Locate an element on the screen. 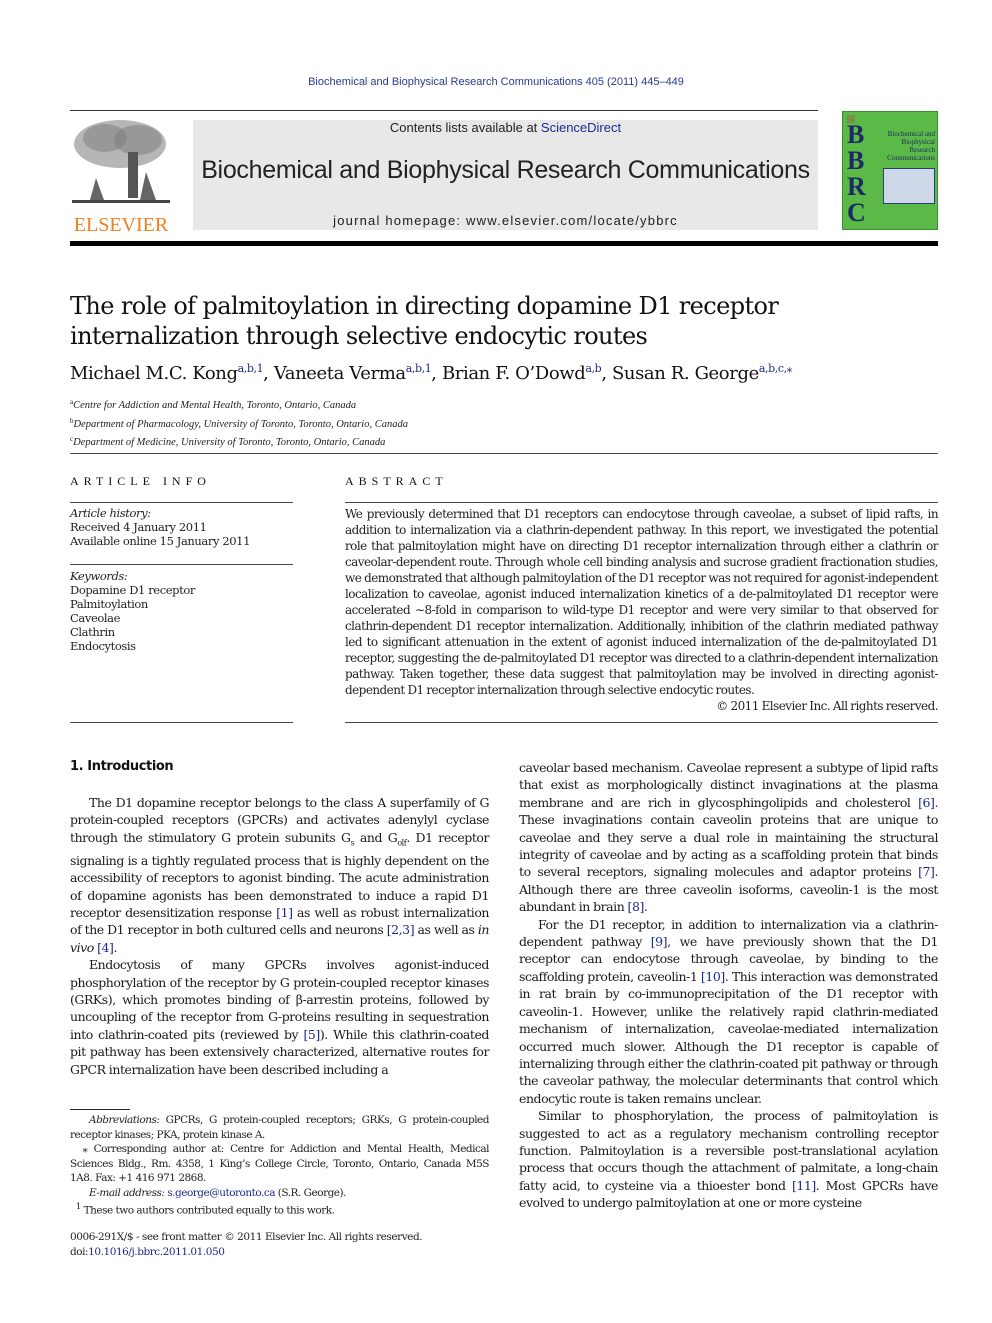  abstract-heading: ABSTRACT is located at coordinates (396, 481).